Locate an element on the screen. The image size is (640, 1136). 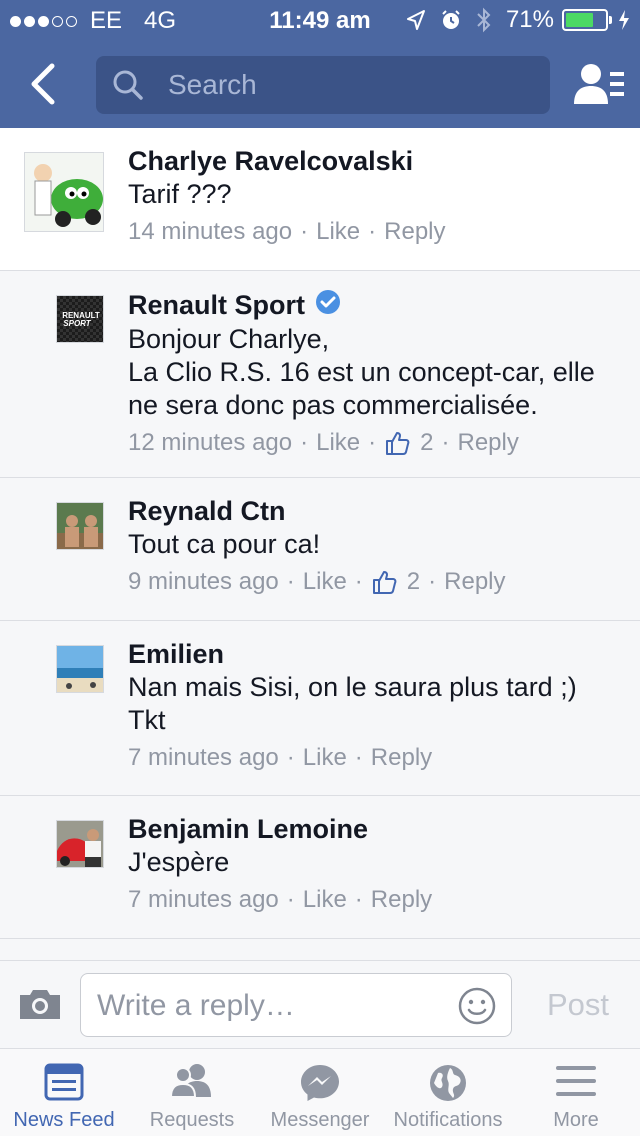
friends-list-button is located at coordinates (600, 85).